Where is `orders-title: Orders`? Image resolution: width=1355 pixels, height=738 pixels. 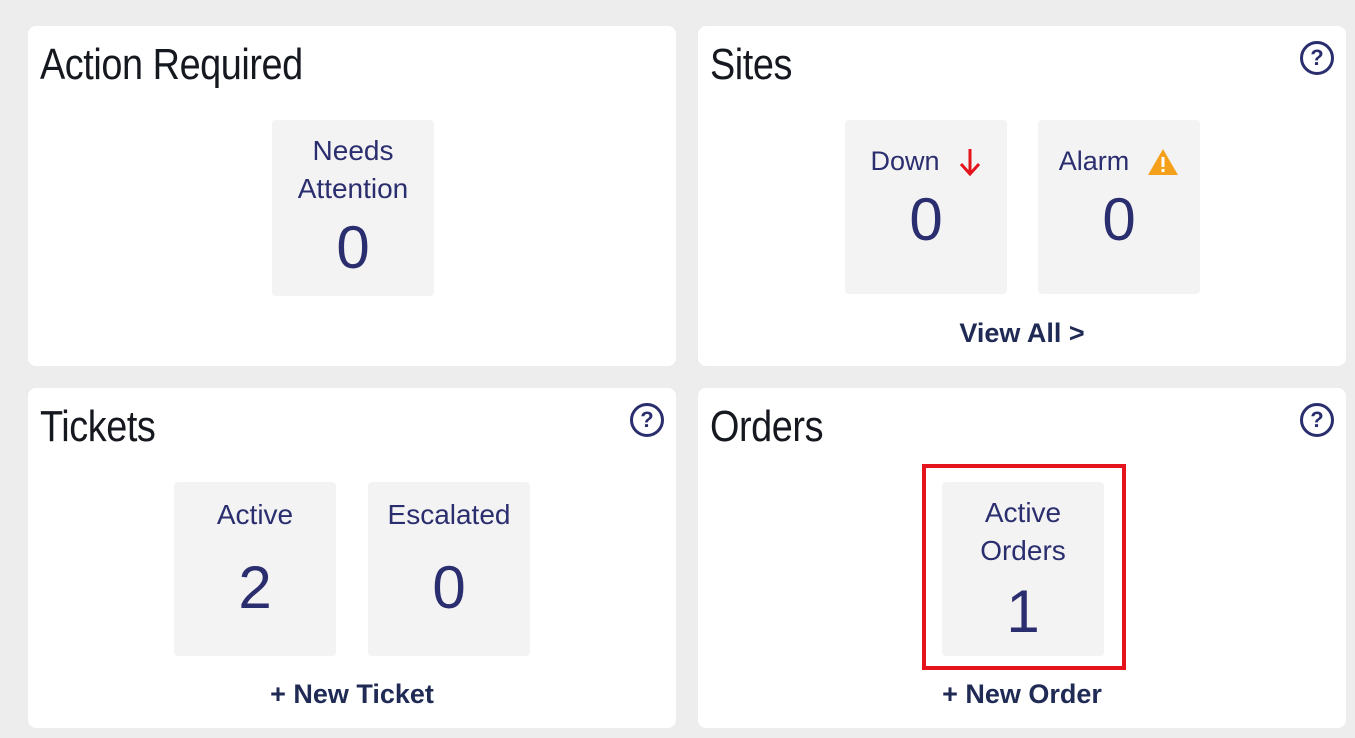
orders-title: Orders is located at coordinates (767, 426).